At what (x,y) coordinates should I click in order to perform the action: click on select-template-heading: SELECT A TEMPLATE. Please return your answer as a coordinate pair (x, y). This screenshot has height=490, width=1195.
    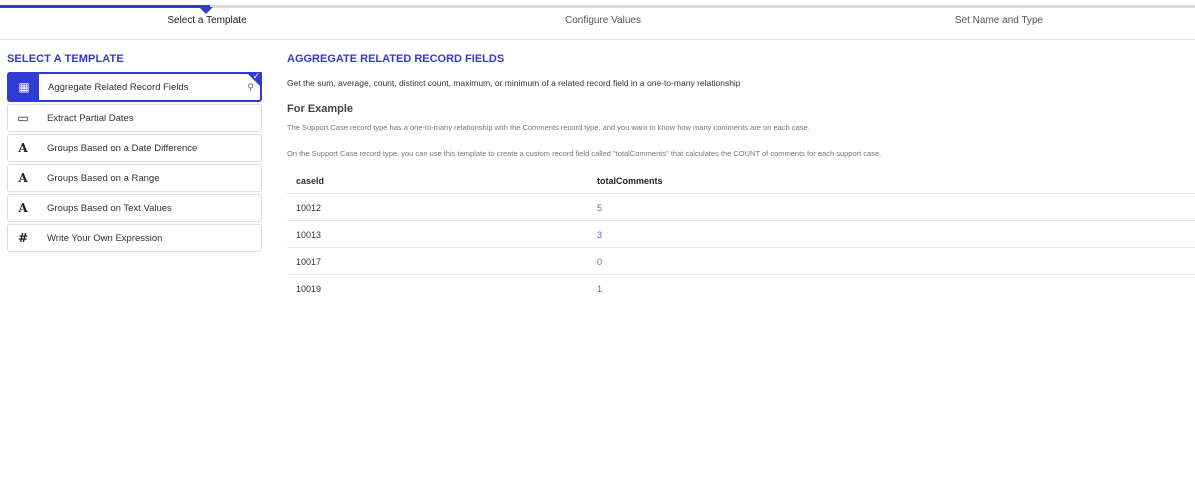
    Looking at the image, I should click on (65, 59).